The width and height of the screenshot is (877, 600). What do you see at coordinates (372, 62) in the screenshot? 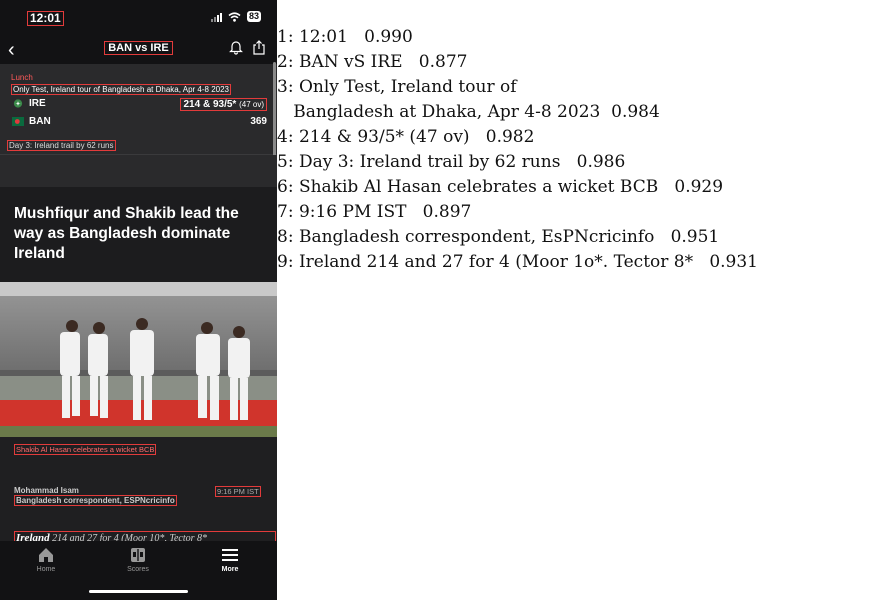
I see `ocr-line: 2: BAN vS IRE 0.877` at bounding box center [372, 62].